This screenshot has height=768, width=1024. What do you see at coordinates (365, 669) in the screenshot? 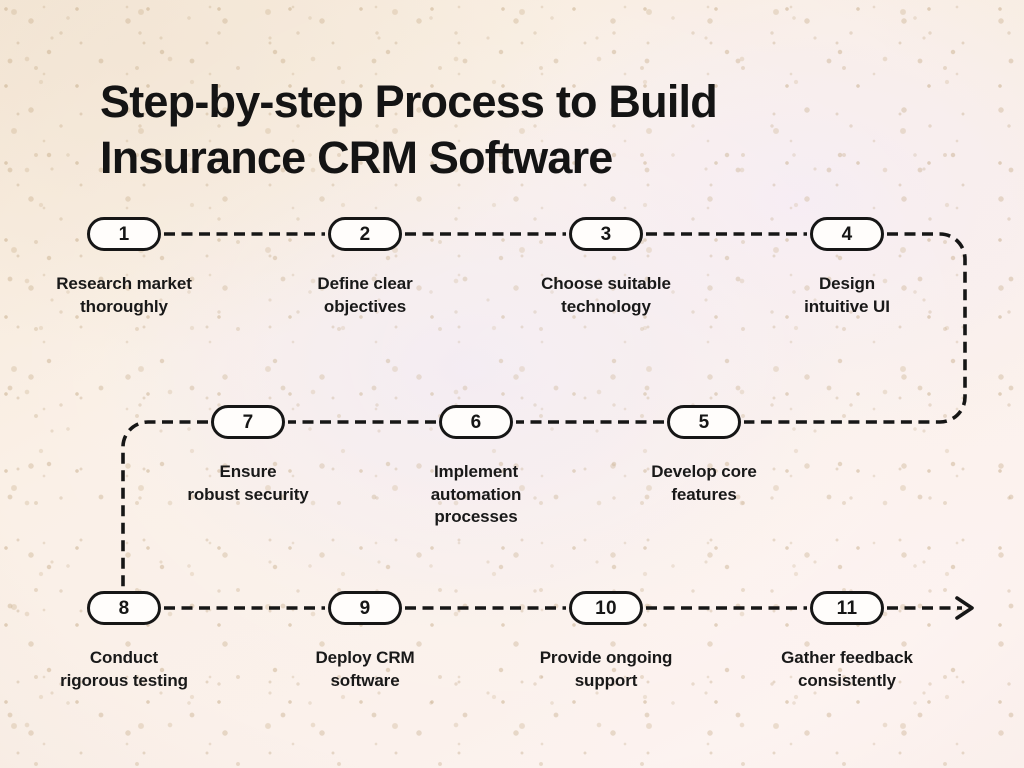
I see `step-label-9: Deploy CRM software` at bounding box center [365, 669].